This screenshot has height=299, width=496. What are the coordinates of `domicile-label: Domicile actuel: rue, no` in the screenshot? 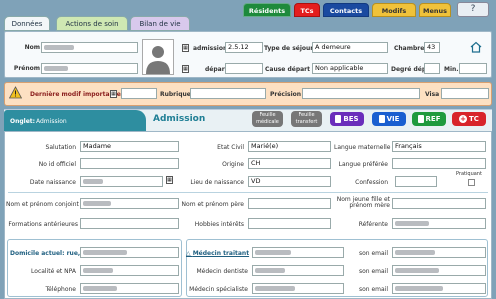 It's located at (50, 253).